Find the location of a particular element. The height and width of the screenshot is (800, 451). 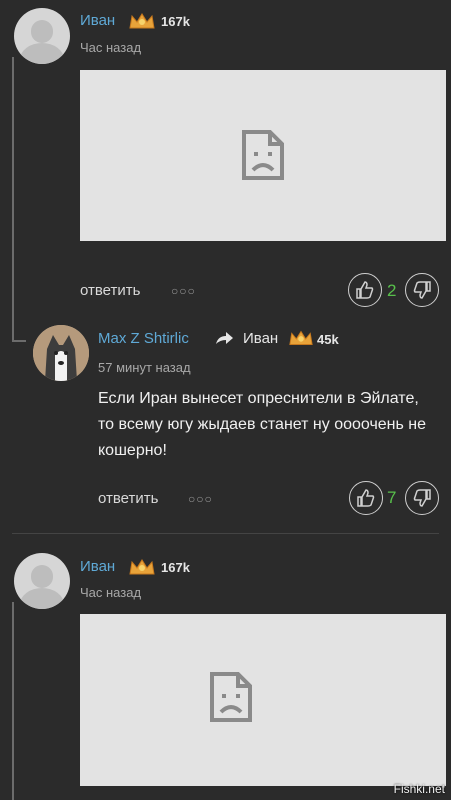

thread-branch is located at coordinates (19, 341).